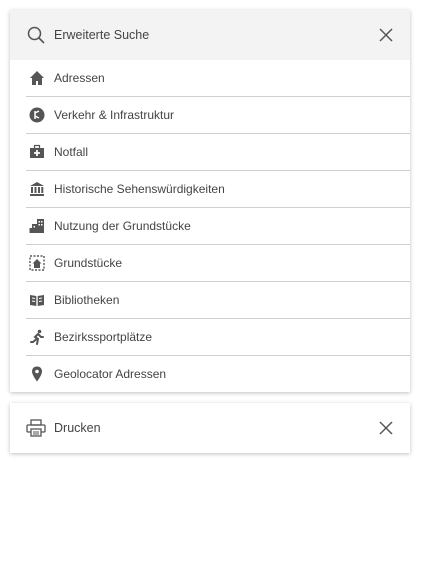 The image size is (422, 570). I want to click on menu-item-label: Geolocator Adressen, so click(110, 374).